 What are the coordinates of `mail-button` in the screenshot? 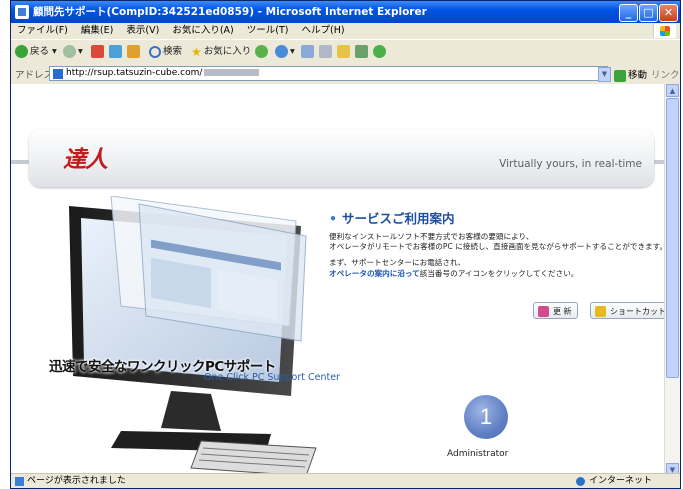 It's located at (308, 52).